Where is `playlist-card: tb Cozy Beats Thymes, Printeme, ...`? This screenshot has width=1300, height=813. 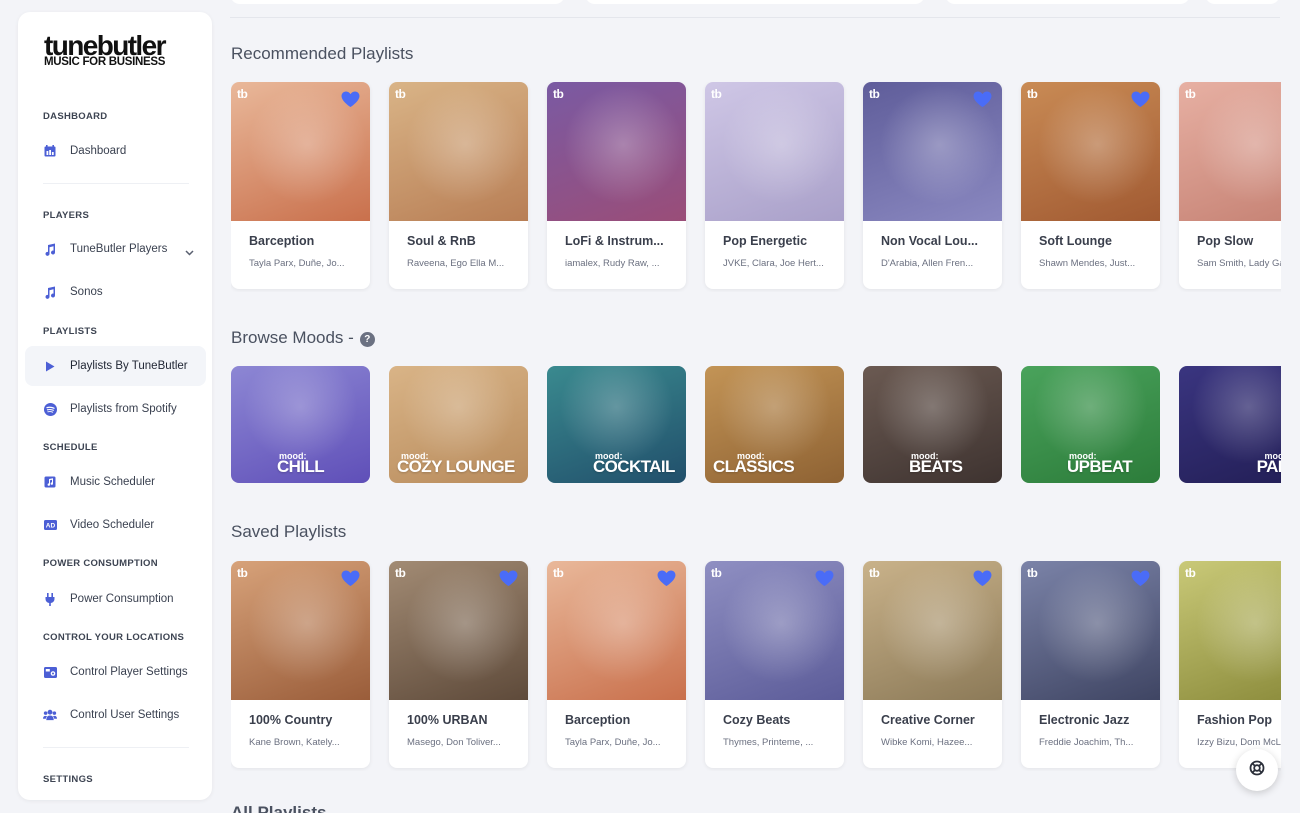 playlist-card: tb Cozy Beats Thymes, Printeme, ... is located at coordinates (774, 664).